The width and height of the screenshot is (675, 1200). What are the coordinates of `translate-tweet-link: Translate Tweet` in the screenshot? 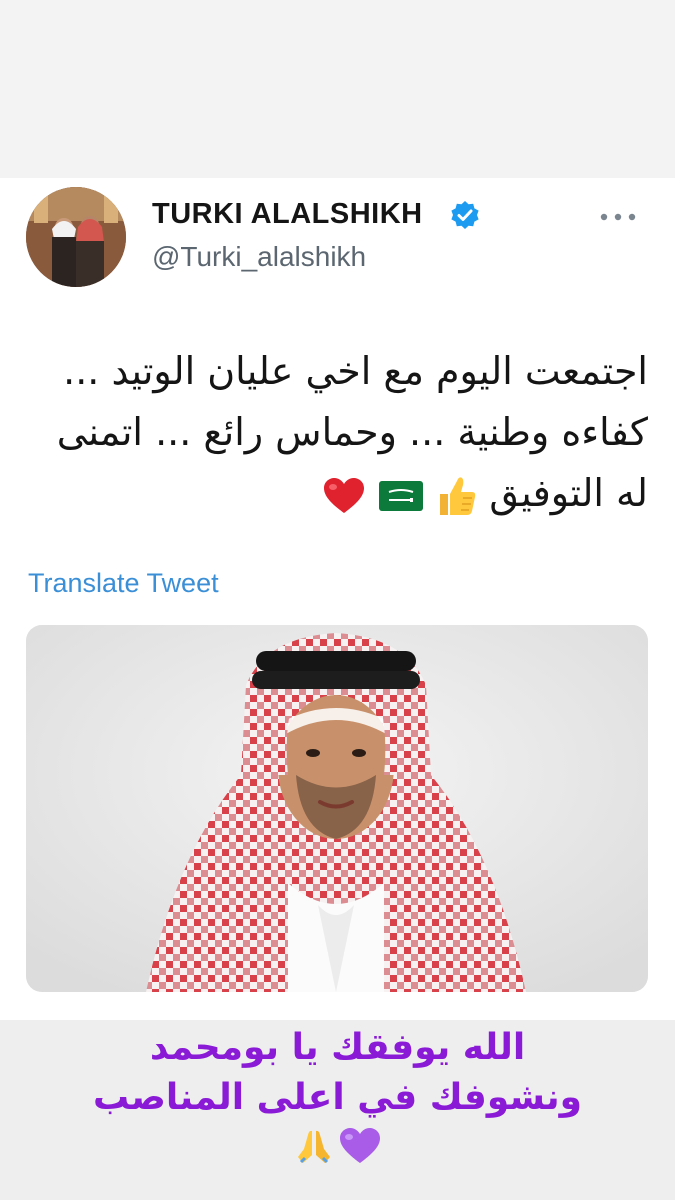 It's located at (123, 583).